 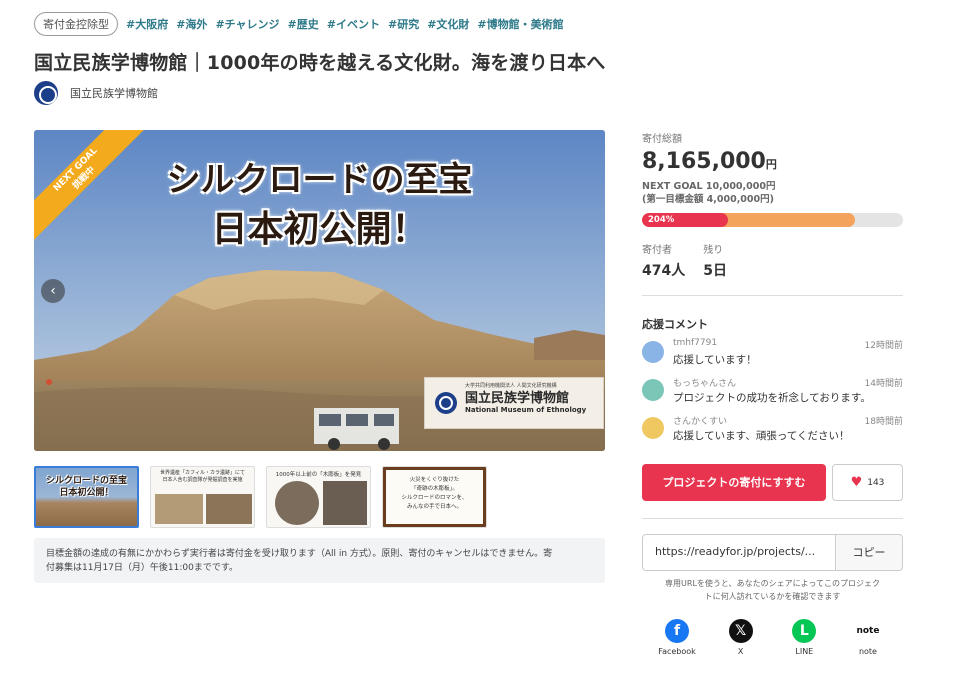 What do you see at coordinates (708, 199) in the screenshot?
I see `first-goal: (第一目標金額 4,000,000円)` at bounding box center [708, 199].